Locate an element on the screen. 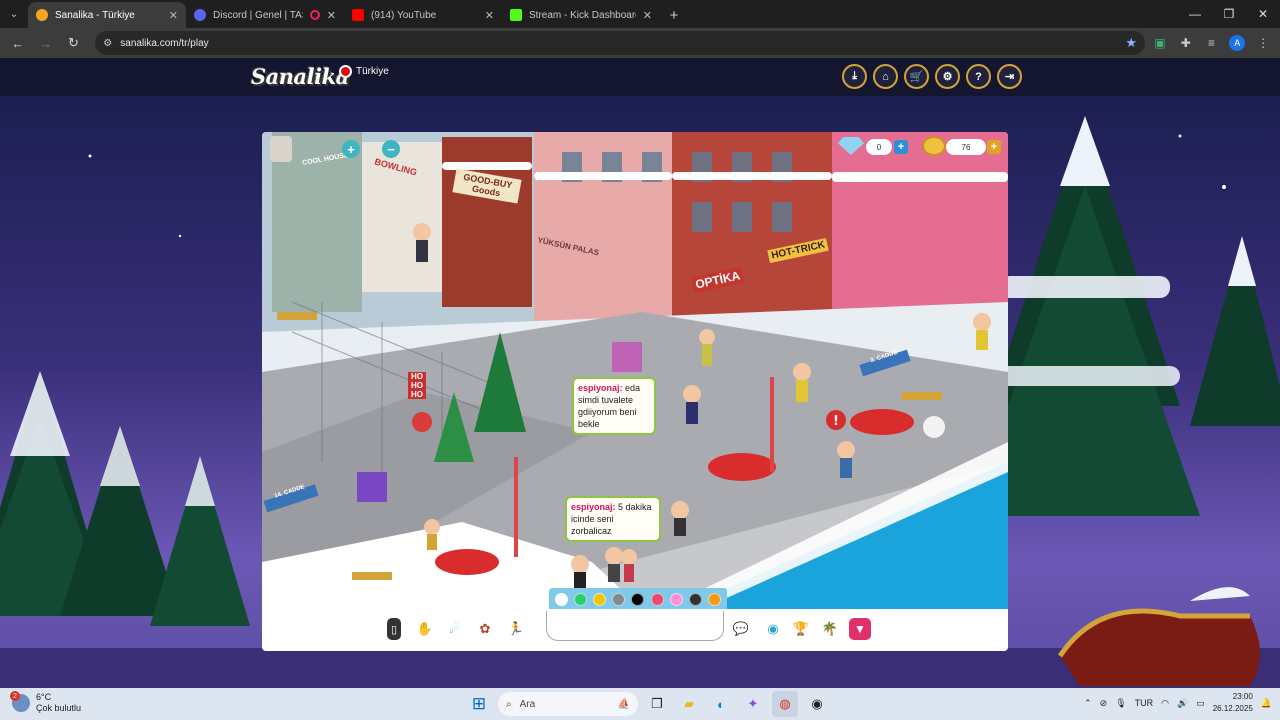 The height and width of the screenshot is (720, 1280). emote-icon: ✿ is located at coordinates (485, 629).